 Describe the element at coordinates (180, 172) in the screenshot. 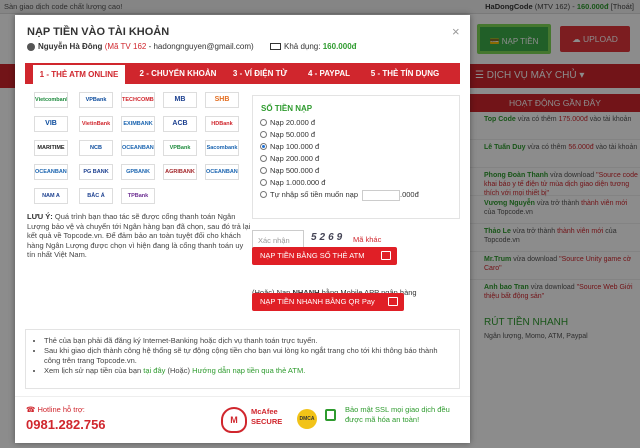

I see `bank-option: AGRIBANK` at that location.